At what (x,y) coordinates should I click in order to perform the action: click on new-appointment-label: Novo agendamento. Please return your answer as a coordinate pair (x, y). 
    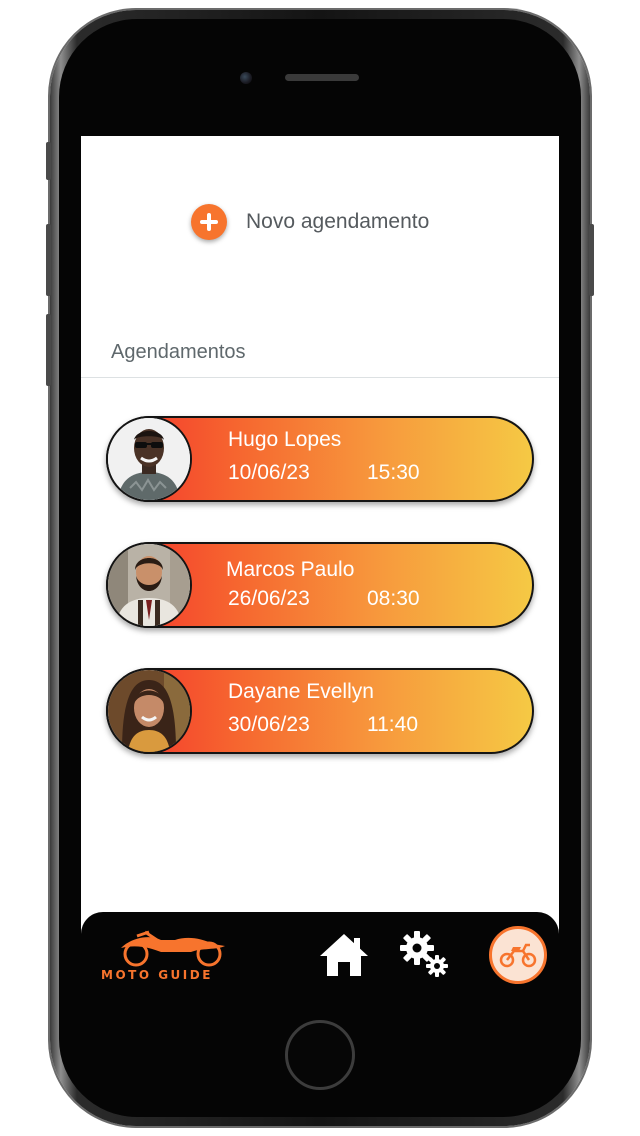
    Looking at the image, I should click on (338, 221).